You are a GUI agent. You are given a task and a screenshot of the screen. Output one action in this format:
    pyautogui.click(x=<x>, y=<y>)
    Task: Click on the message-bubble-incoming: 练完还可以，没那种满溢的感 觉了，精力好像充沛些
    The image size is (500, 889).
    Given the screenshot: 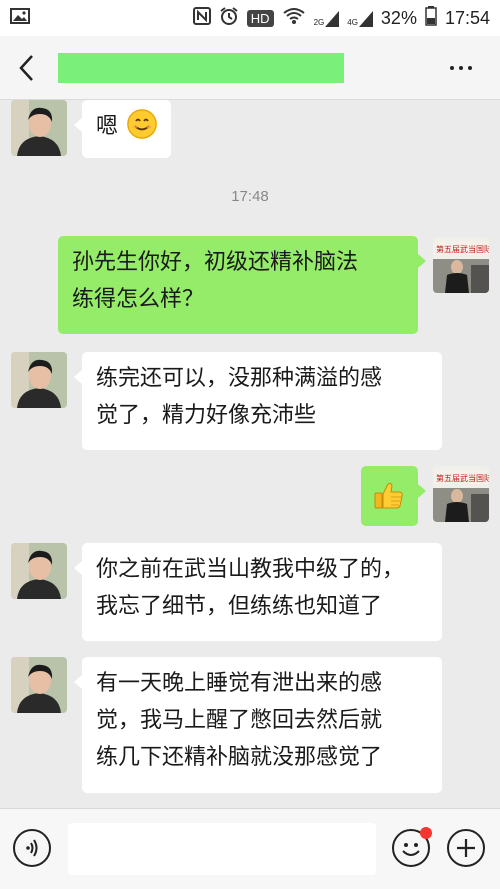 What is the action you would take?
    pyautogui.click(x=258, y=401)
    